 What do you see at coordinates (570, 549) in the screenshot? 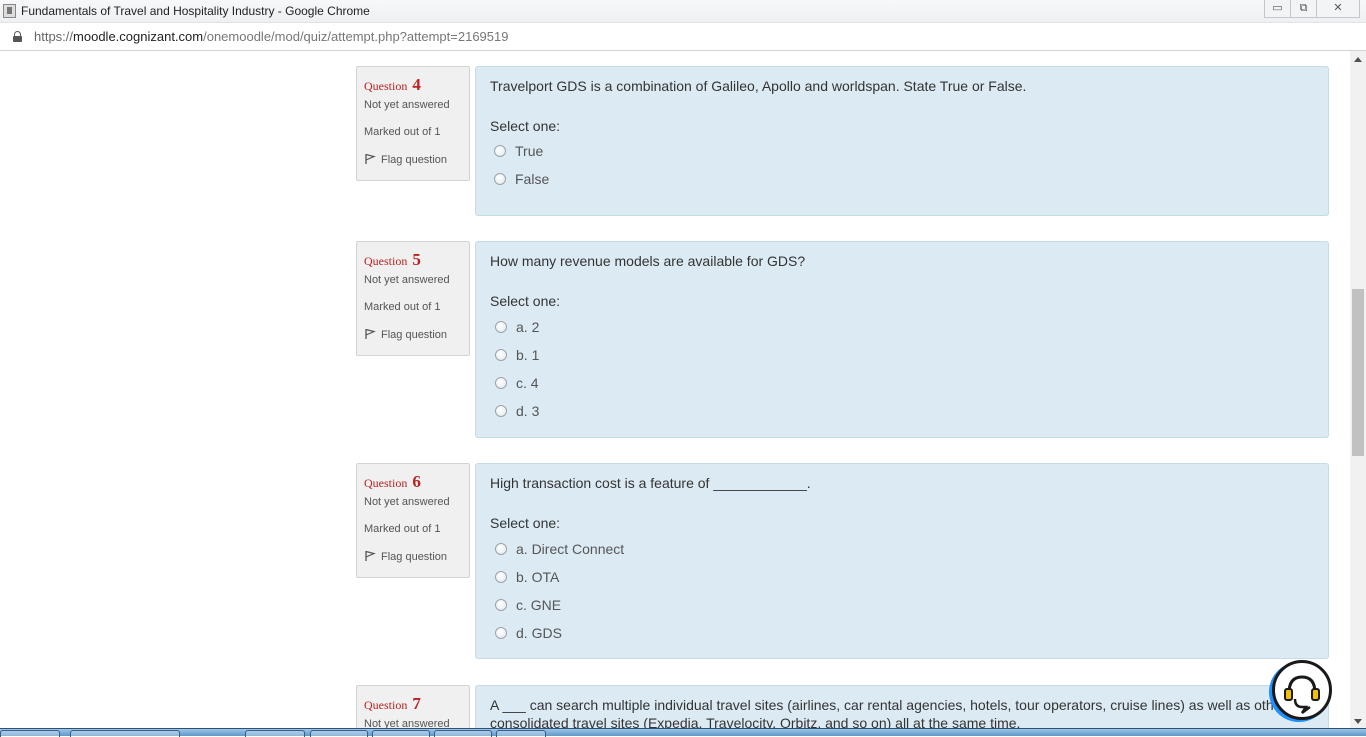
I see `option-label: a. Direct Connect` at bounding box center [570, 549].